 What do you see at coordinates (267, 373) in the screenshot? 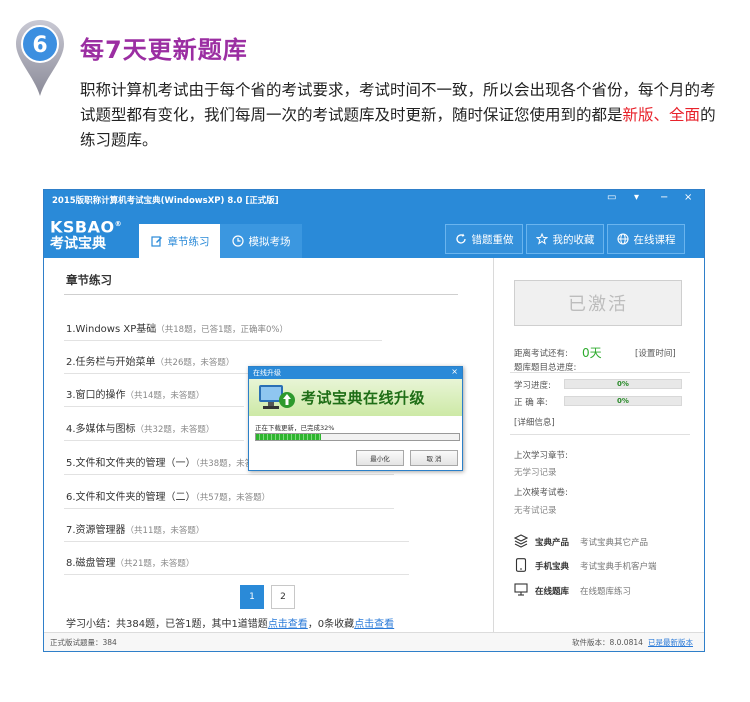
I see `dialog-title: 在线升级` at bounding box center [267, 373].